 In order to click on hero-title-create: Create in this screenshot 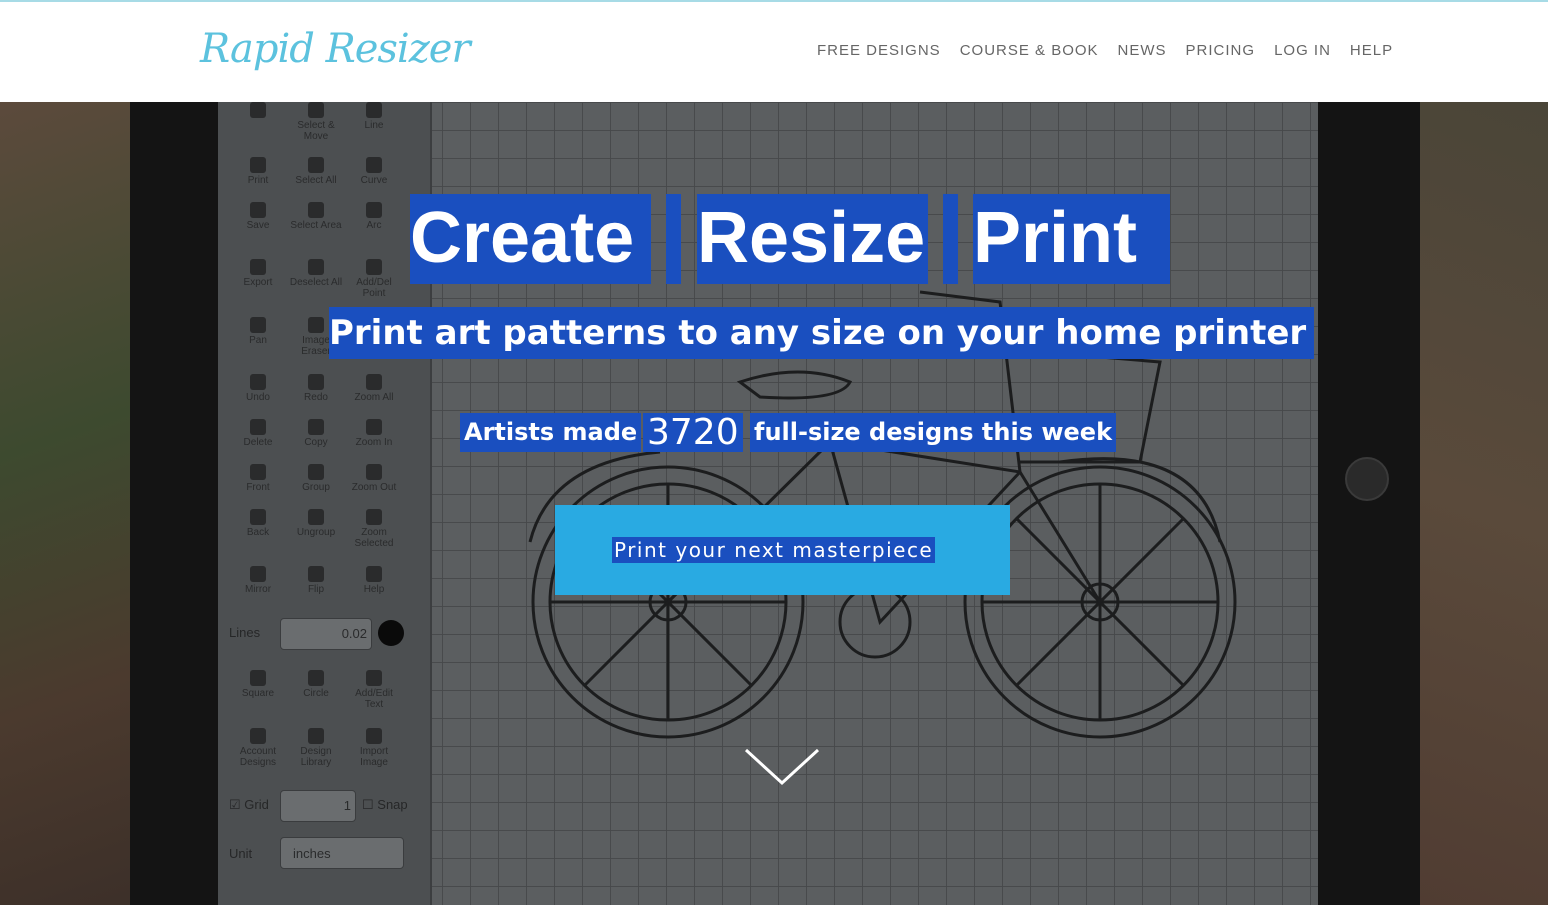, I will do `click(530, 239)`.